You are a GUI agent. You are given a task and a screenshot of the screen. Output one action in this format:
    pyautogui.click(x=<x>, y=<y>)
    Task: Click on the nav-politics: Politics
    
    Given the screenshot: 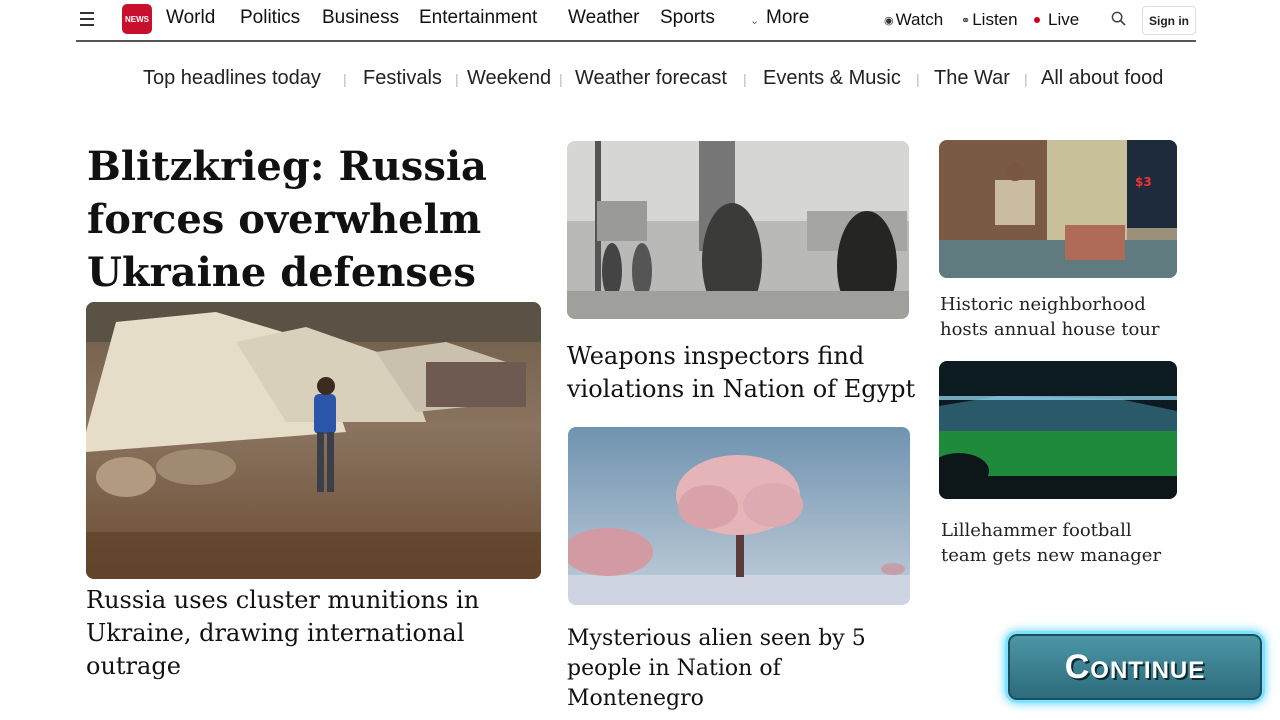 What is the action you would take?
    pyautogui.click(x=270, y=18)
    